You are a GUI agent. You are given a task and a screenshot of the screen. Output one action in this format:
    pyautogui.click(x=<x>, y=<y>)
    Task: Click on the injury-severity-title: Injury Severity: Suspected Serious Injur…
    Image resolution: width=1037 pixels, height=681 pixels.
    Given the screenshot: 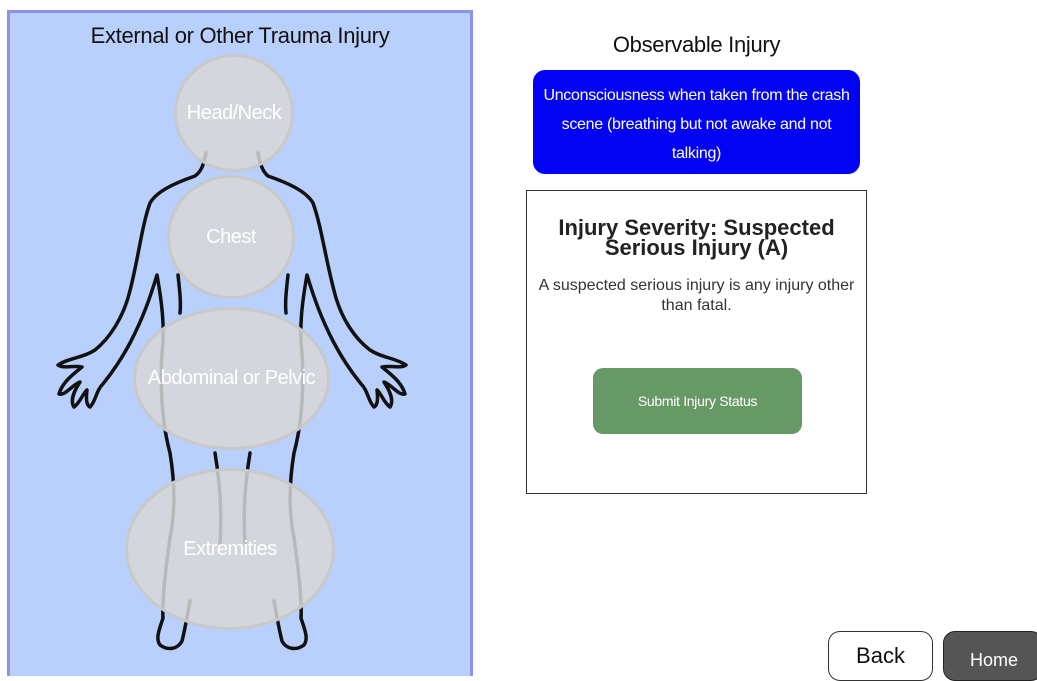 What is the action you would take?
    pyautogui.click(x=696, y=237)
    